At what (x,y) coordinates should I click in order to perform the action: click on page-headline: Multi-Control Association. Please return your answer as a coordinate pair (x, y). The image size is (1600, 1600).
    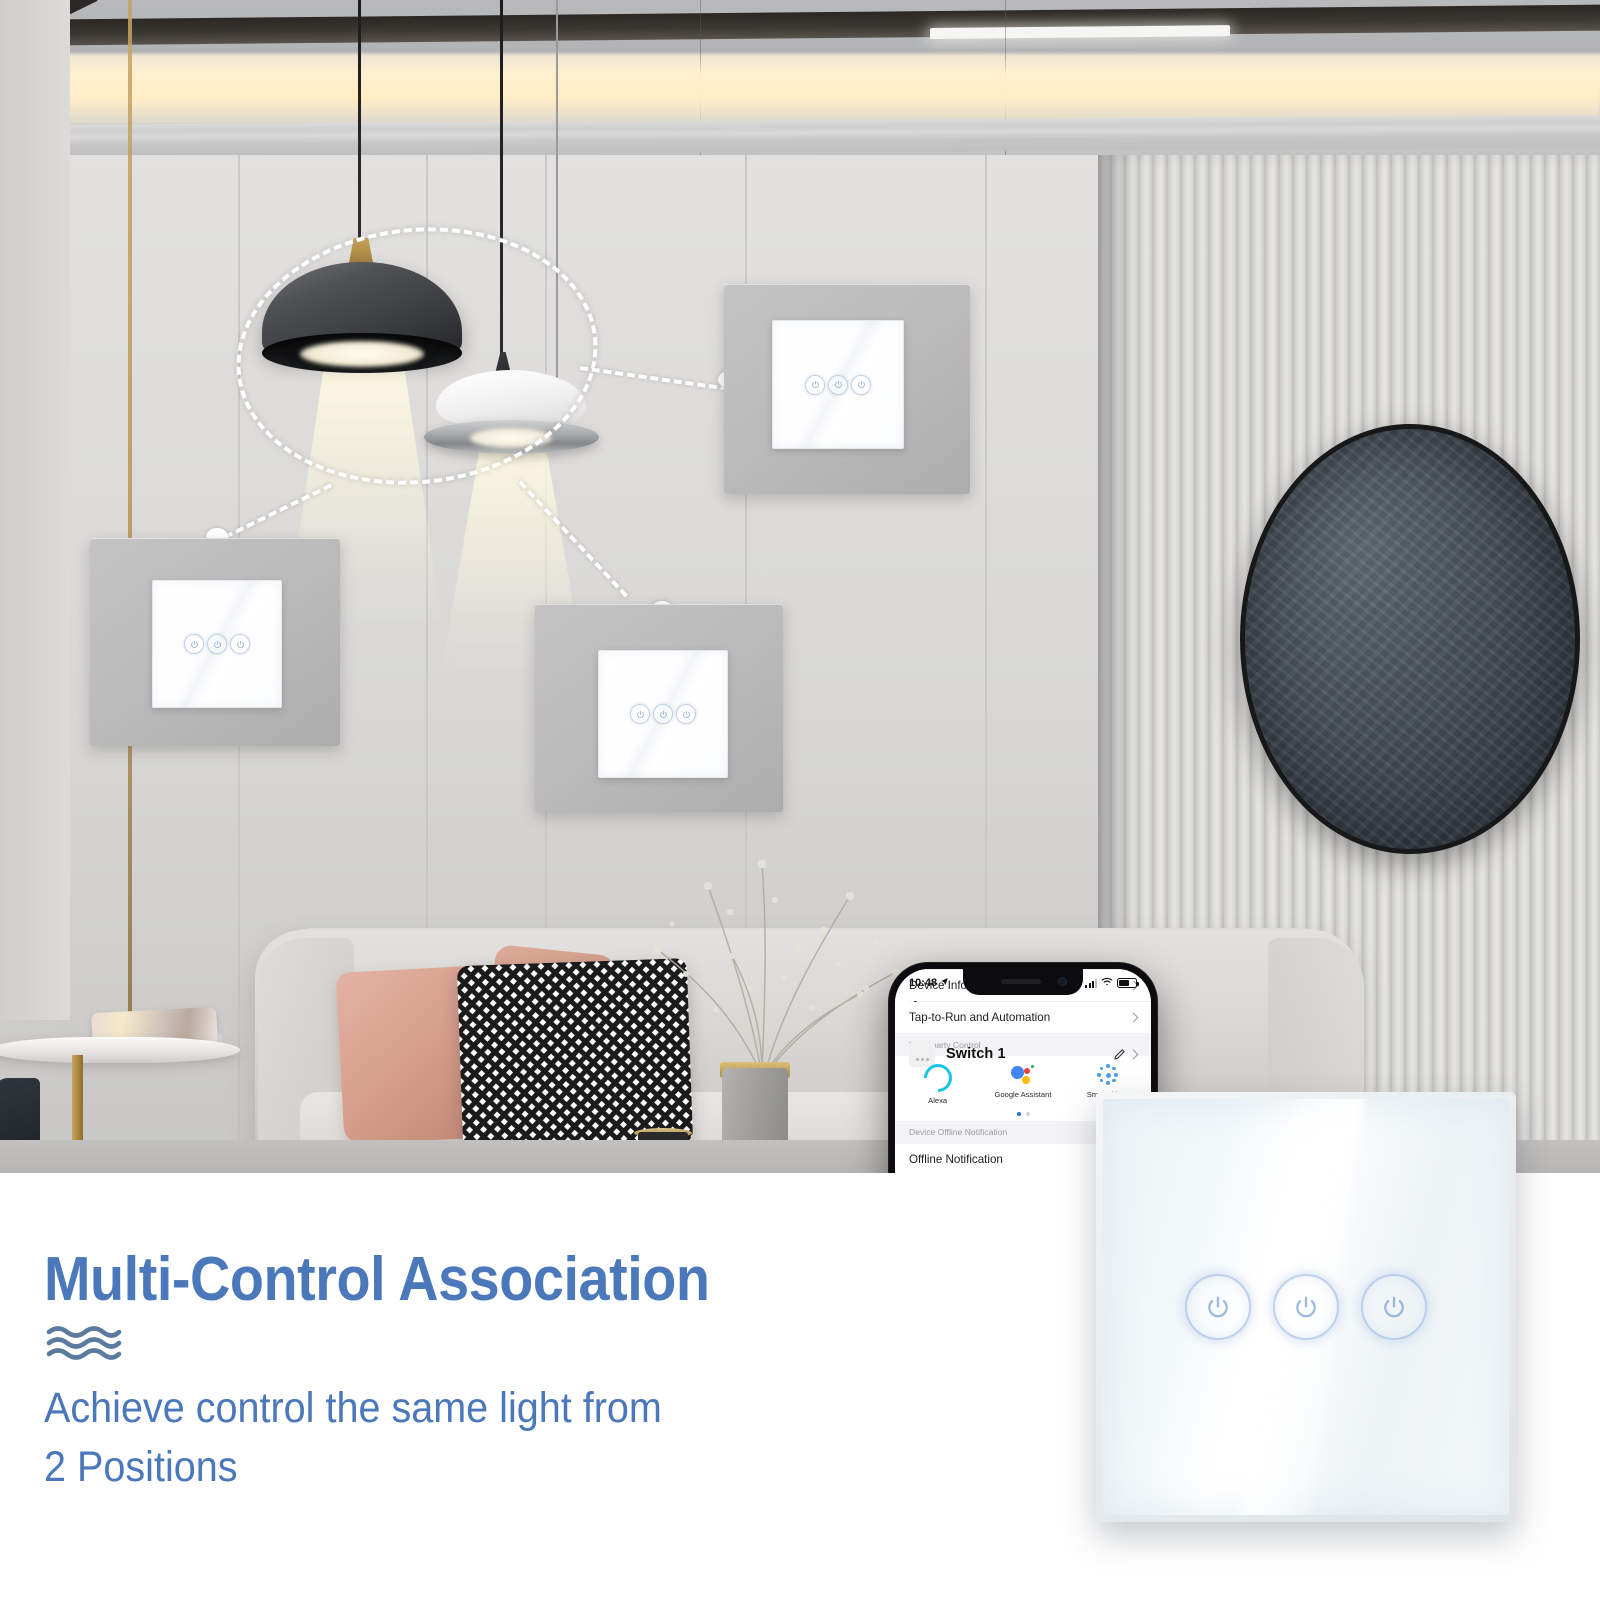
    Looking at the image, I should click on (377, 1279).